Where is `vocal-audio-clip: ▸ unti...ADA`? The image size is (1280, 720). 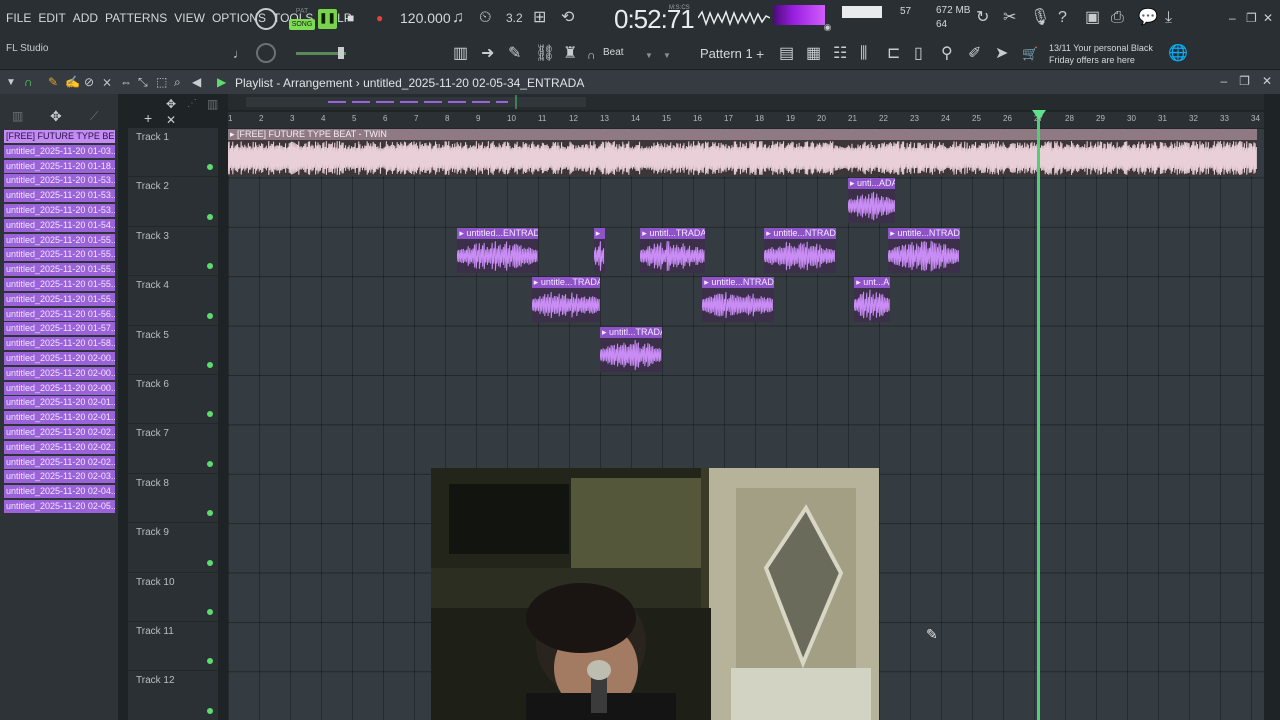
vocal-audio-clip: ▸ unti...ADA is located at coordinates (871, 201).